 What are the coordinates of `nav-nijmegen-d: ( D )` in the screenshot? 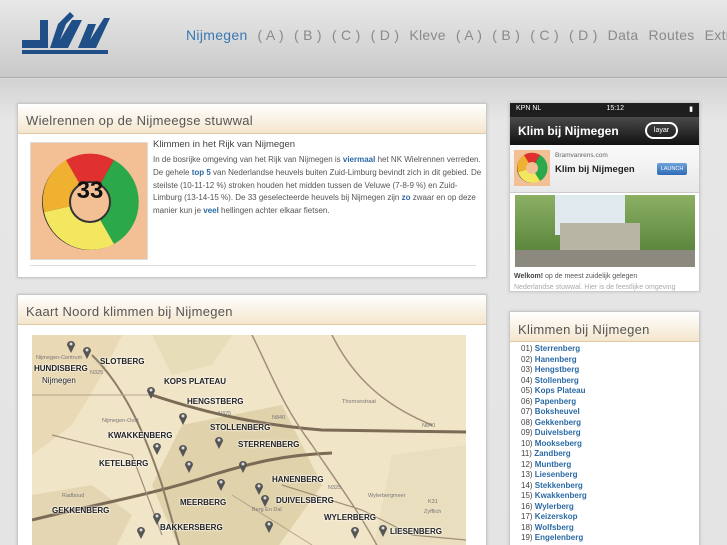 It's located at (385, 35).